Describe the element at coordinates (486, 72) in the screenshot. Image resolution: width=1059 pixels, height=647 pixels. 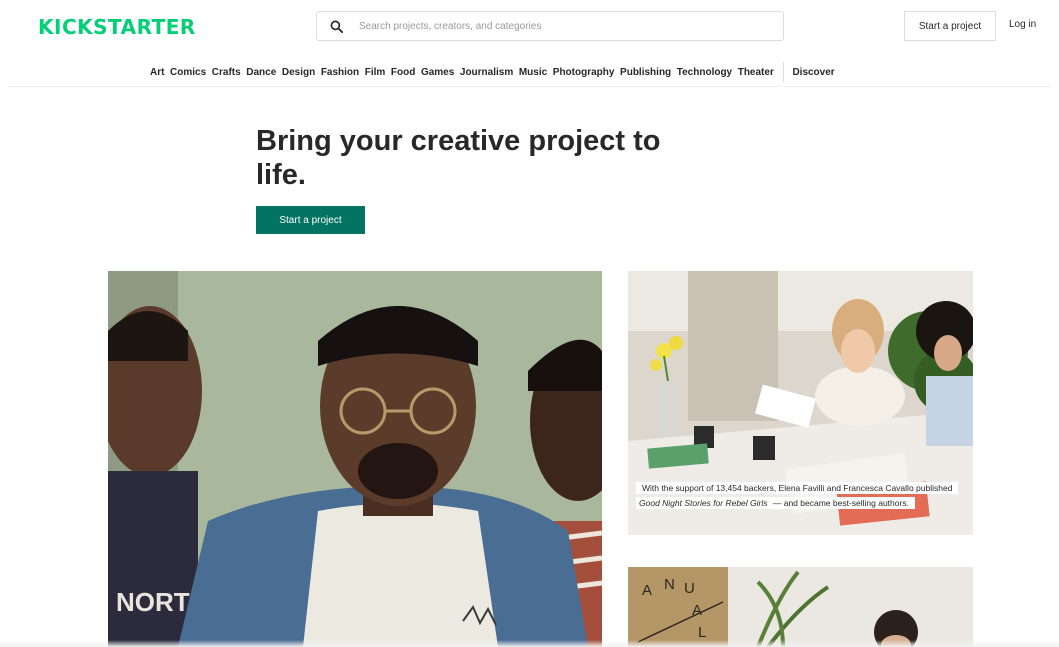
I see `category-journalism: Journalism` at that location.